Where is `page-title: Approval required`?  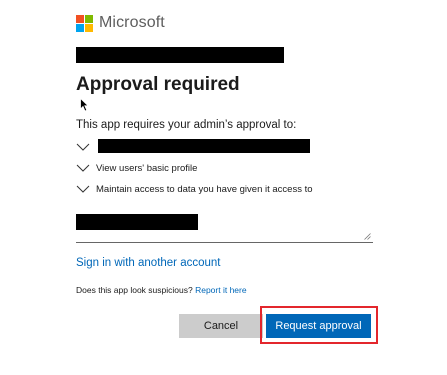 page-title: Approval required is located at coordinates (158, 84).